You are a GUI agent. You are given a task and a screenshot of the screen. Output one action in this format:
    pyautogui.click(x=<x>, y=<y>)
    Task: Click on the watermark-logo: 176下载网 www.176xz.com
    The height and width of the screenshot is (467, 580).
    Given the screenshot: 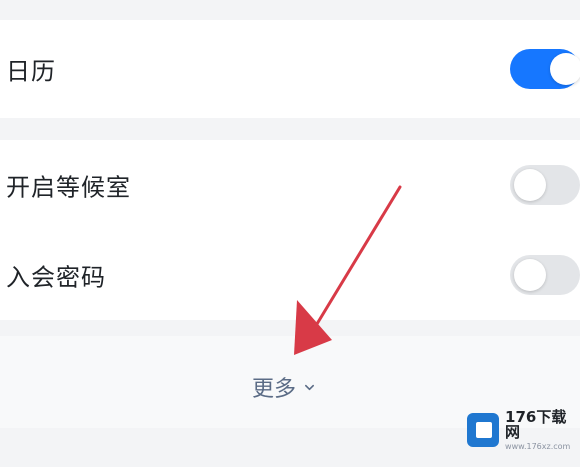 What is the action you would take?
    pyautogui.click(x=522, y=429)
    